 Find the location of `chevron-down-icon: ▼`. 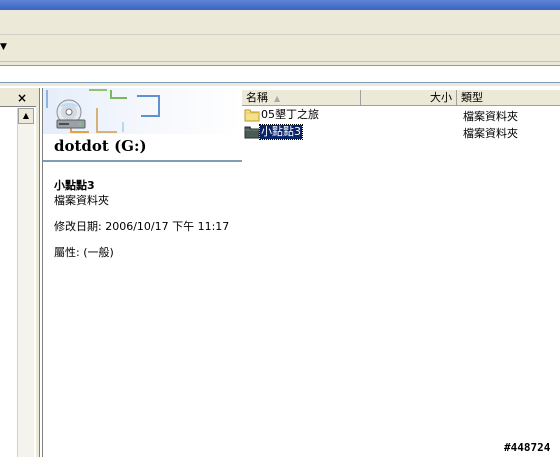

chevron-down-icon: ▼ is located at coordinates (3, 47).